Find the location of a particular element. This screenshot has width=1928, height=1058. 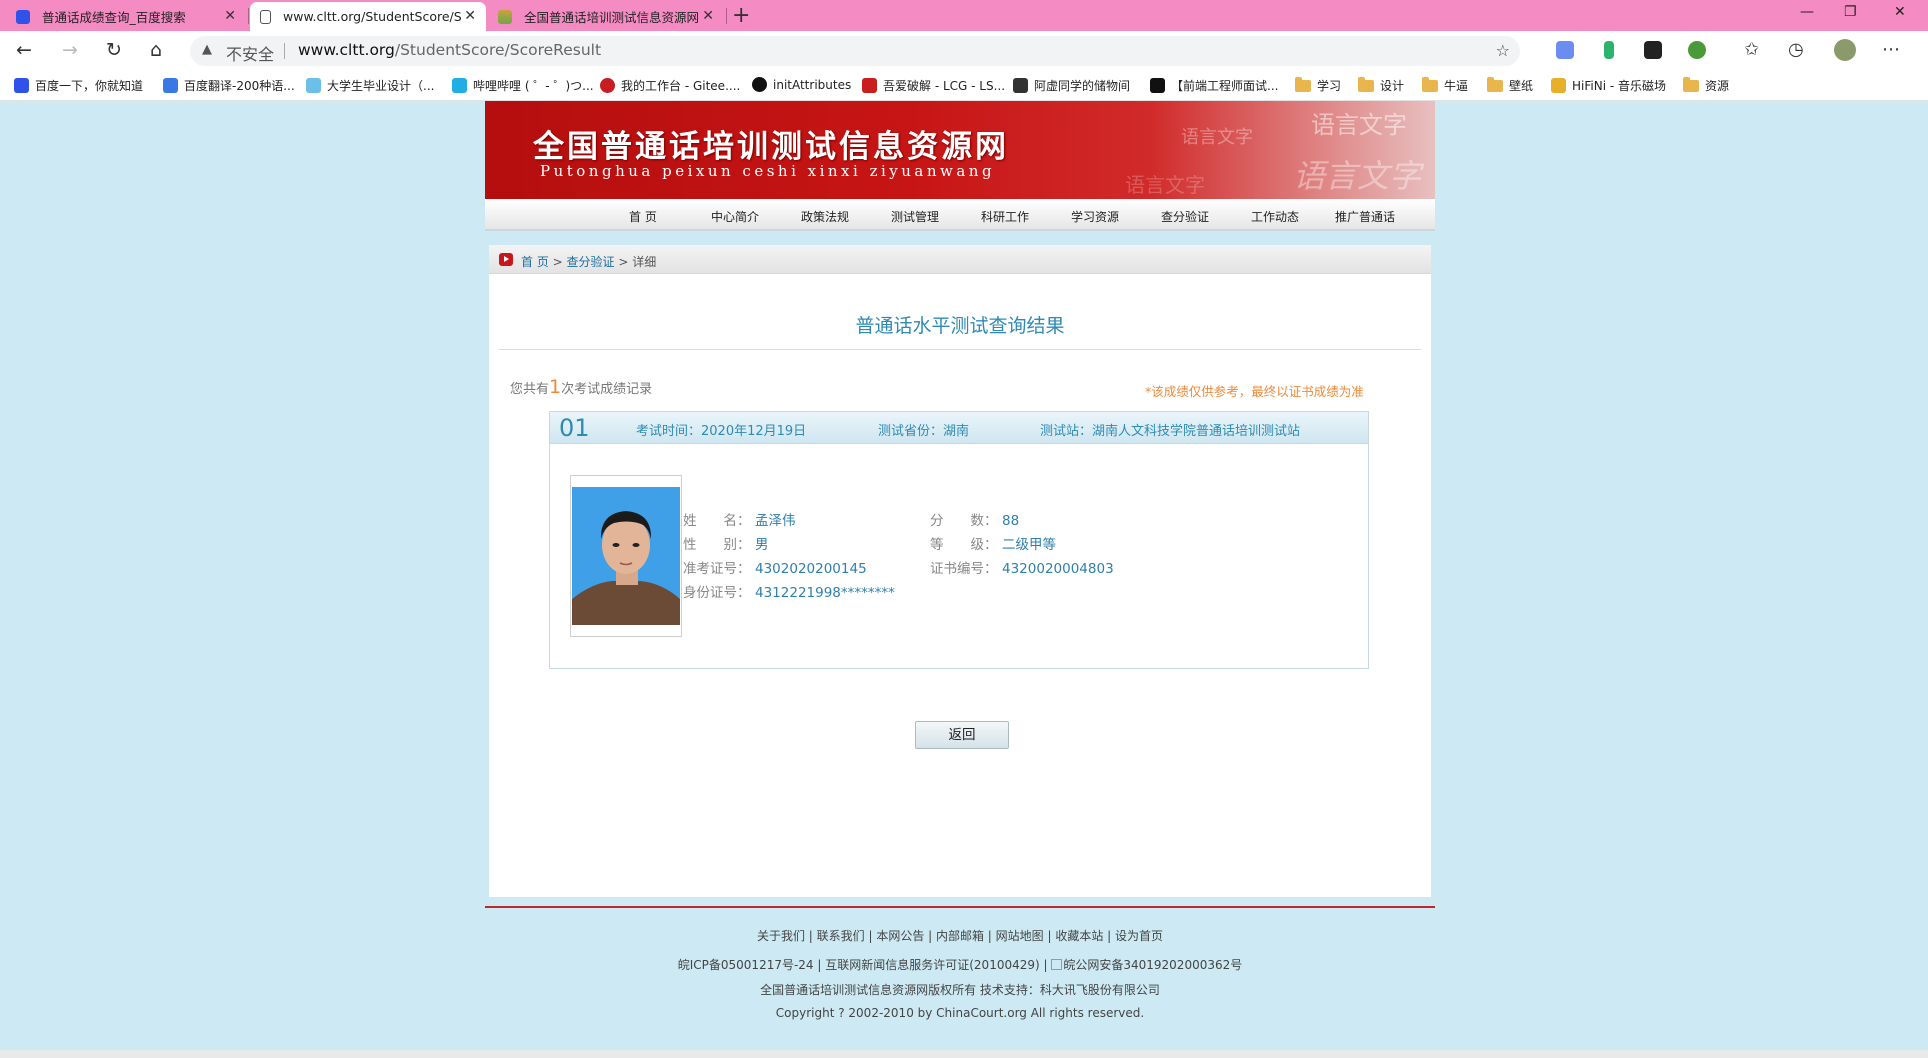

bookmark-item: HiFiNi - 音乐磁场 is located at coordinates (1608, 85).